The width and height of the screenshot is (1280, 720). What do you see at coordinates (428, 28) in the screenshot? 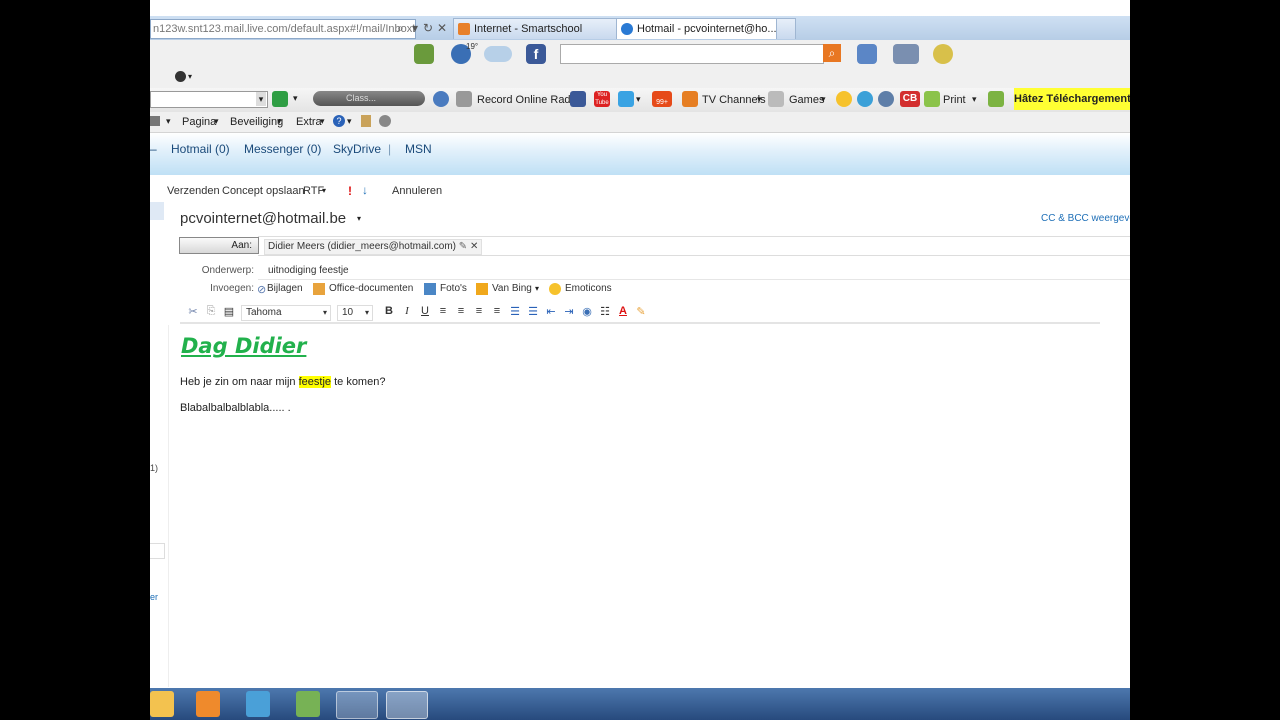
I see `refresh-icon: ↻` at bounding box center [428, 28].